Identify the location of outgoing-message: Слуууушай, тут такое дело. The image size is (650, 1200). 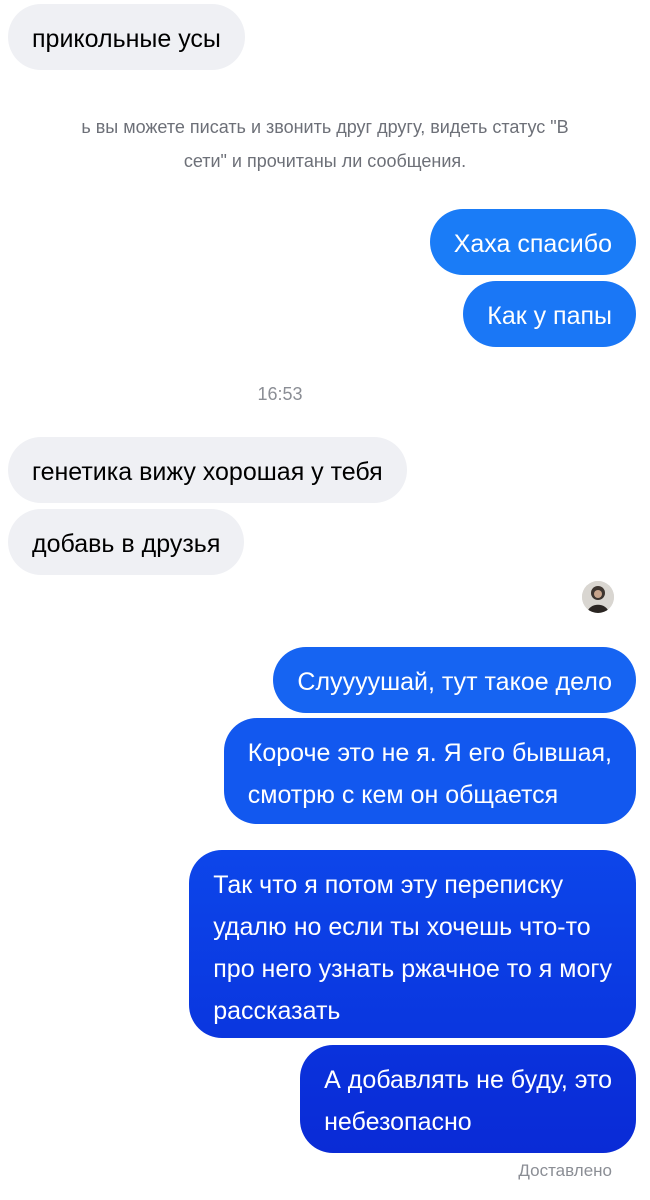
(454, 680).